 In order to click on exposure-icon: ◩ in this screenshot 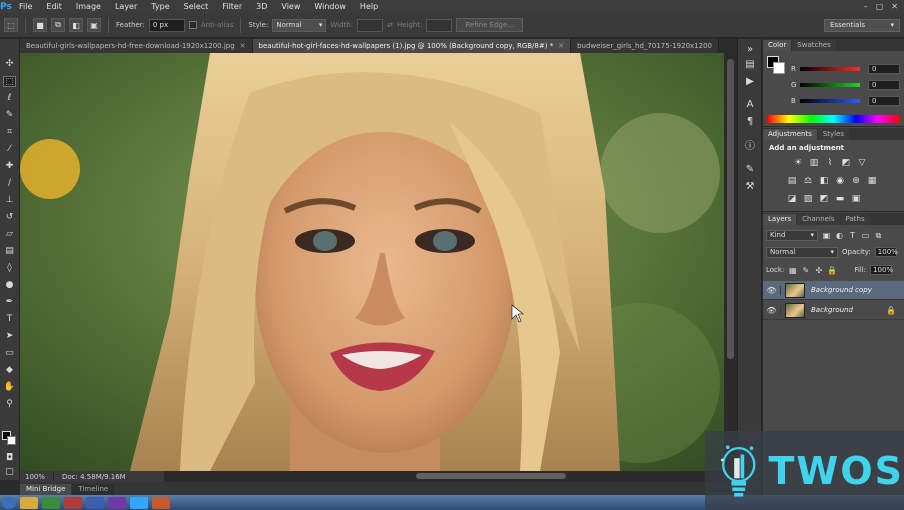, I will do `click(846, 163)`.